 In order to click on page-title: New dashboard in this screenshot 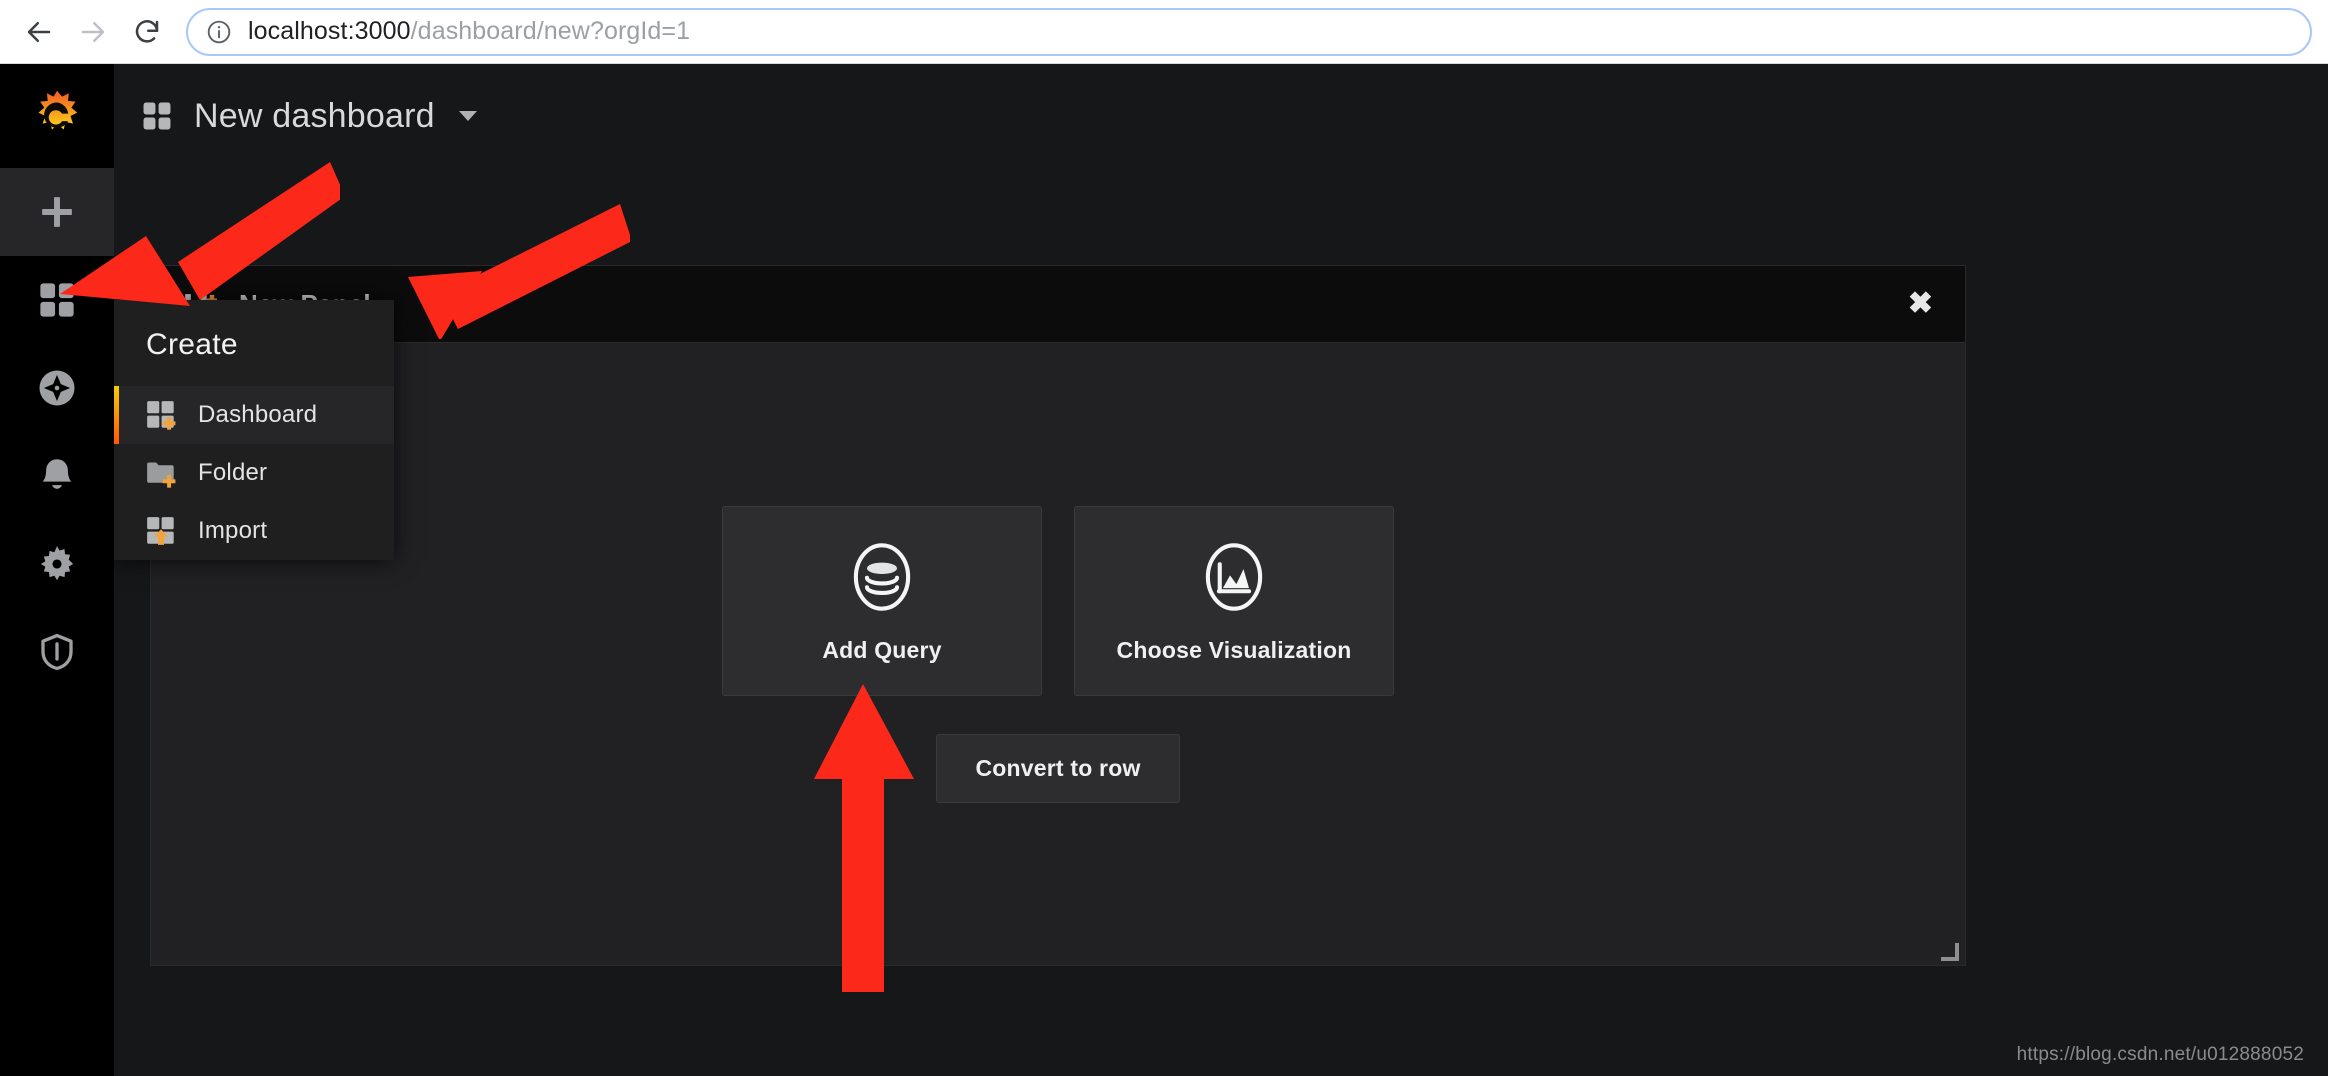, I will do `click(314, 115)`.